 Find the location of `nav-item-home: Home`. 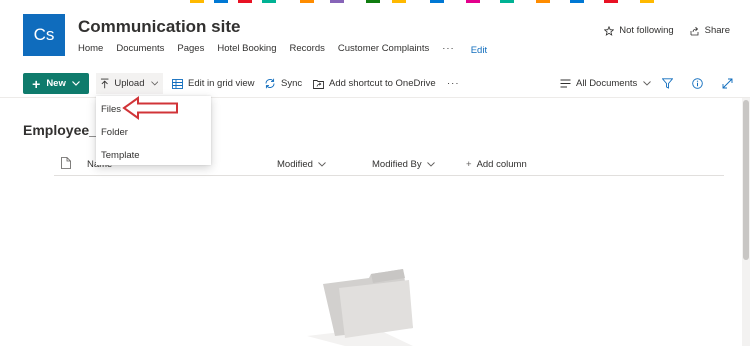

nav-item-home: Home is located at coordinates (90, 48).